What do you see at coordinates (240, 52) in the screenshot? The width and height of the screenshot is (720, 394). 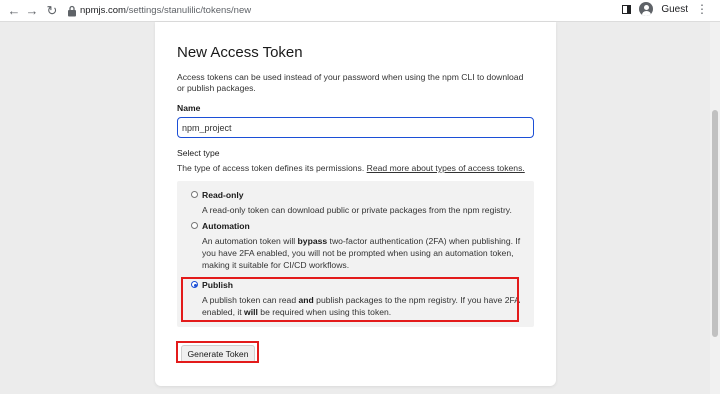 I see `page-title: New Access Token` at bounding box center [240, 52].